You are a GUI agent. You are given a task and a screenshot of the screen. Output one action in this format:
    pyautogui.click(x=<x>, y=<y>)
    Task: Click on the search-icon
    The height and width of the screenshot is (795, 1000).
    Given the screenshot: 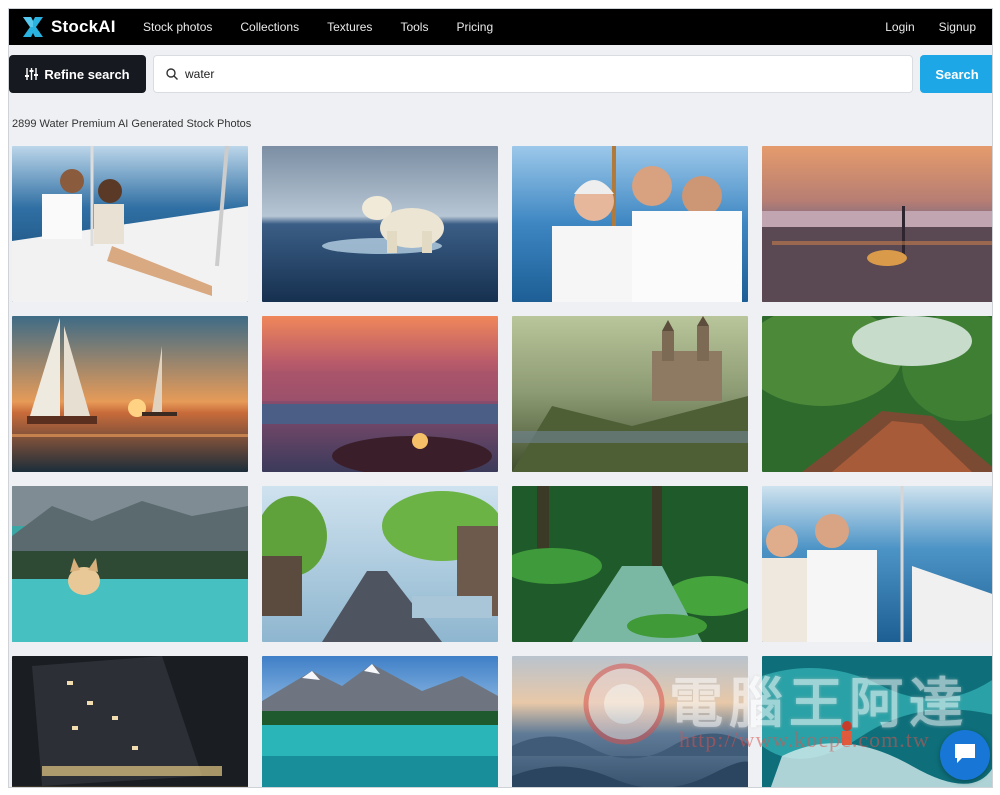 What is the action you would take?
    pyautogui.click(x=172, y=74)
    